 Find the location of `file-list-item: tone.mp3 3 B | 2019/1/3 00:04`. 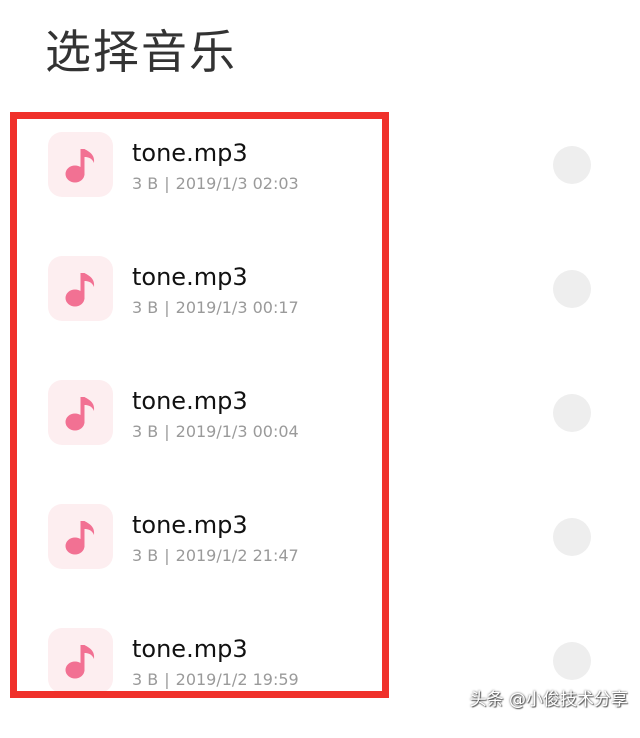

file-list-item: tone.mp3 3 B | 2019/1/3 00:04 is located at coordinates (320, 435).